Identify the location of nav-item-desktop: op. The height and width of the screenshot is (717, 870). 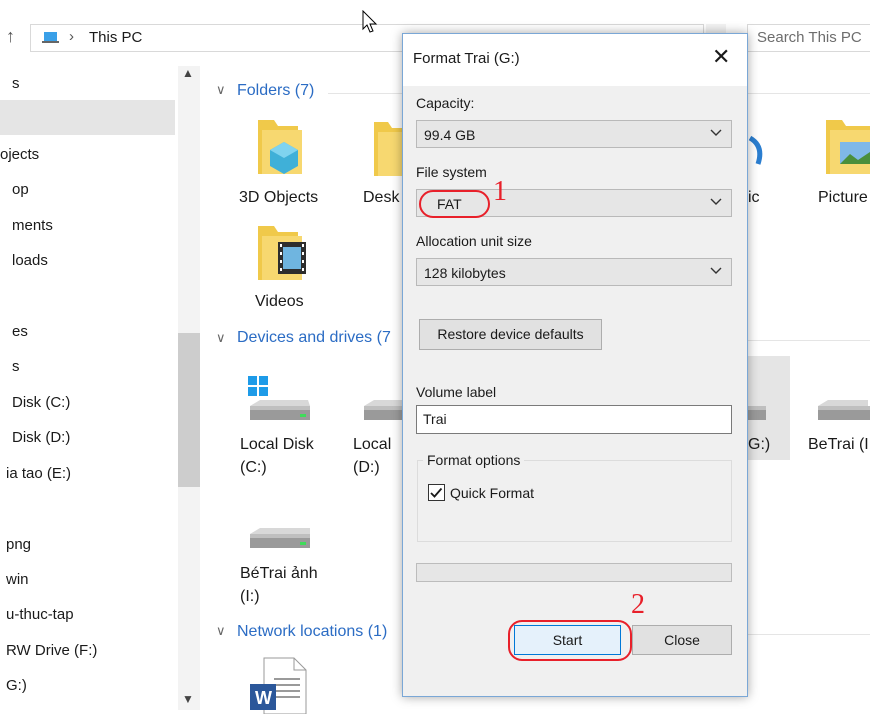
(20, 189).